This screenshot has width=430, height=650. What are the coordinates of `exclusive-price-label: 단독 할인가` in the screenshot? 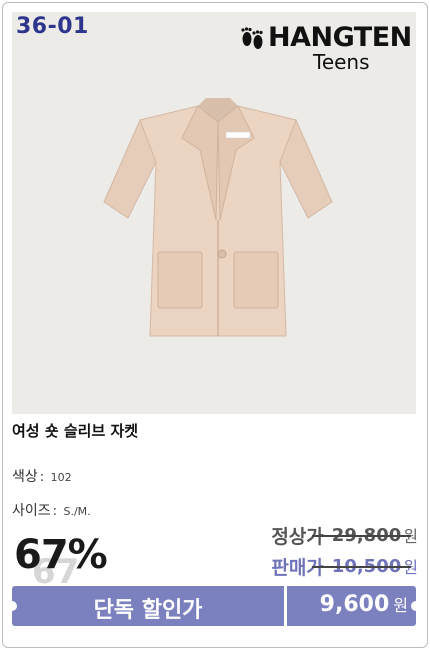 It's located at (148, 610).